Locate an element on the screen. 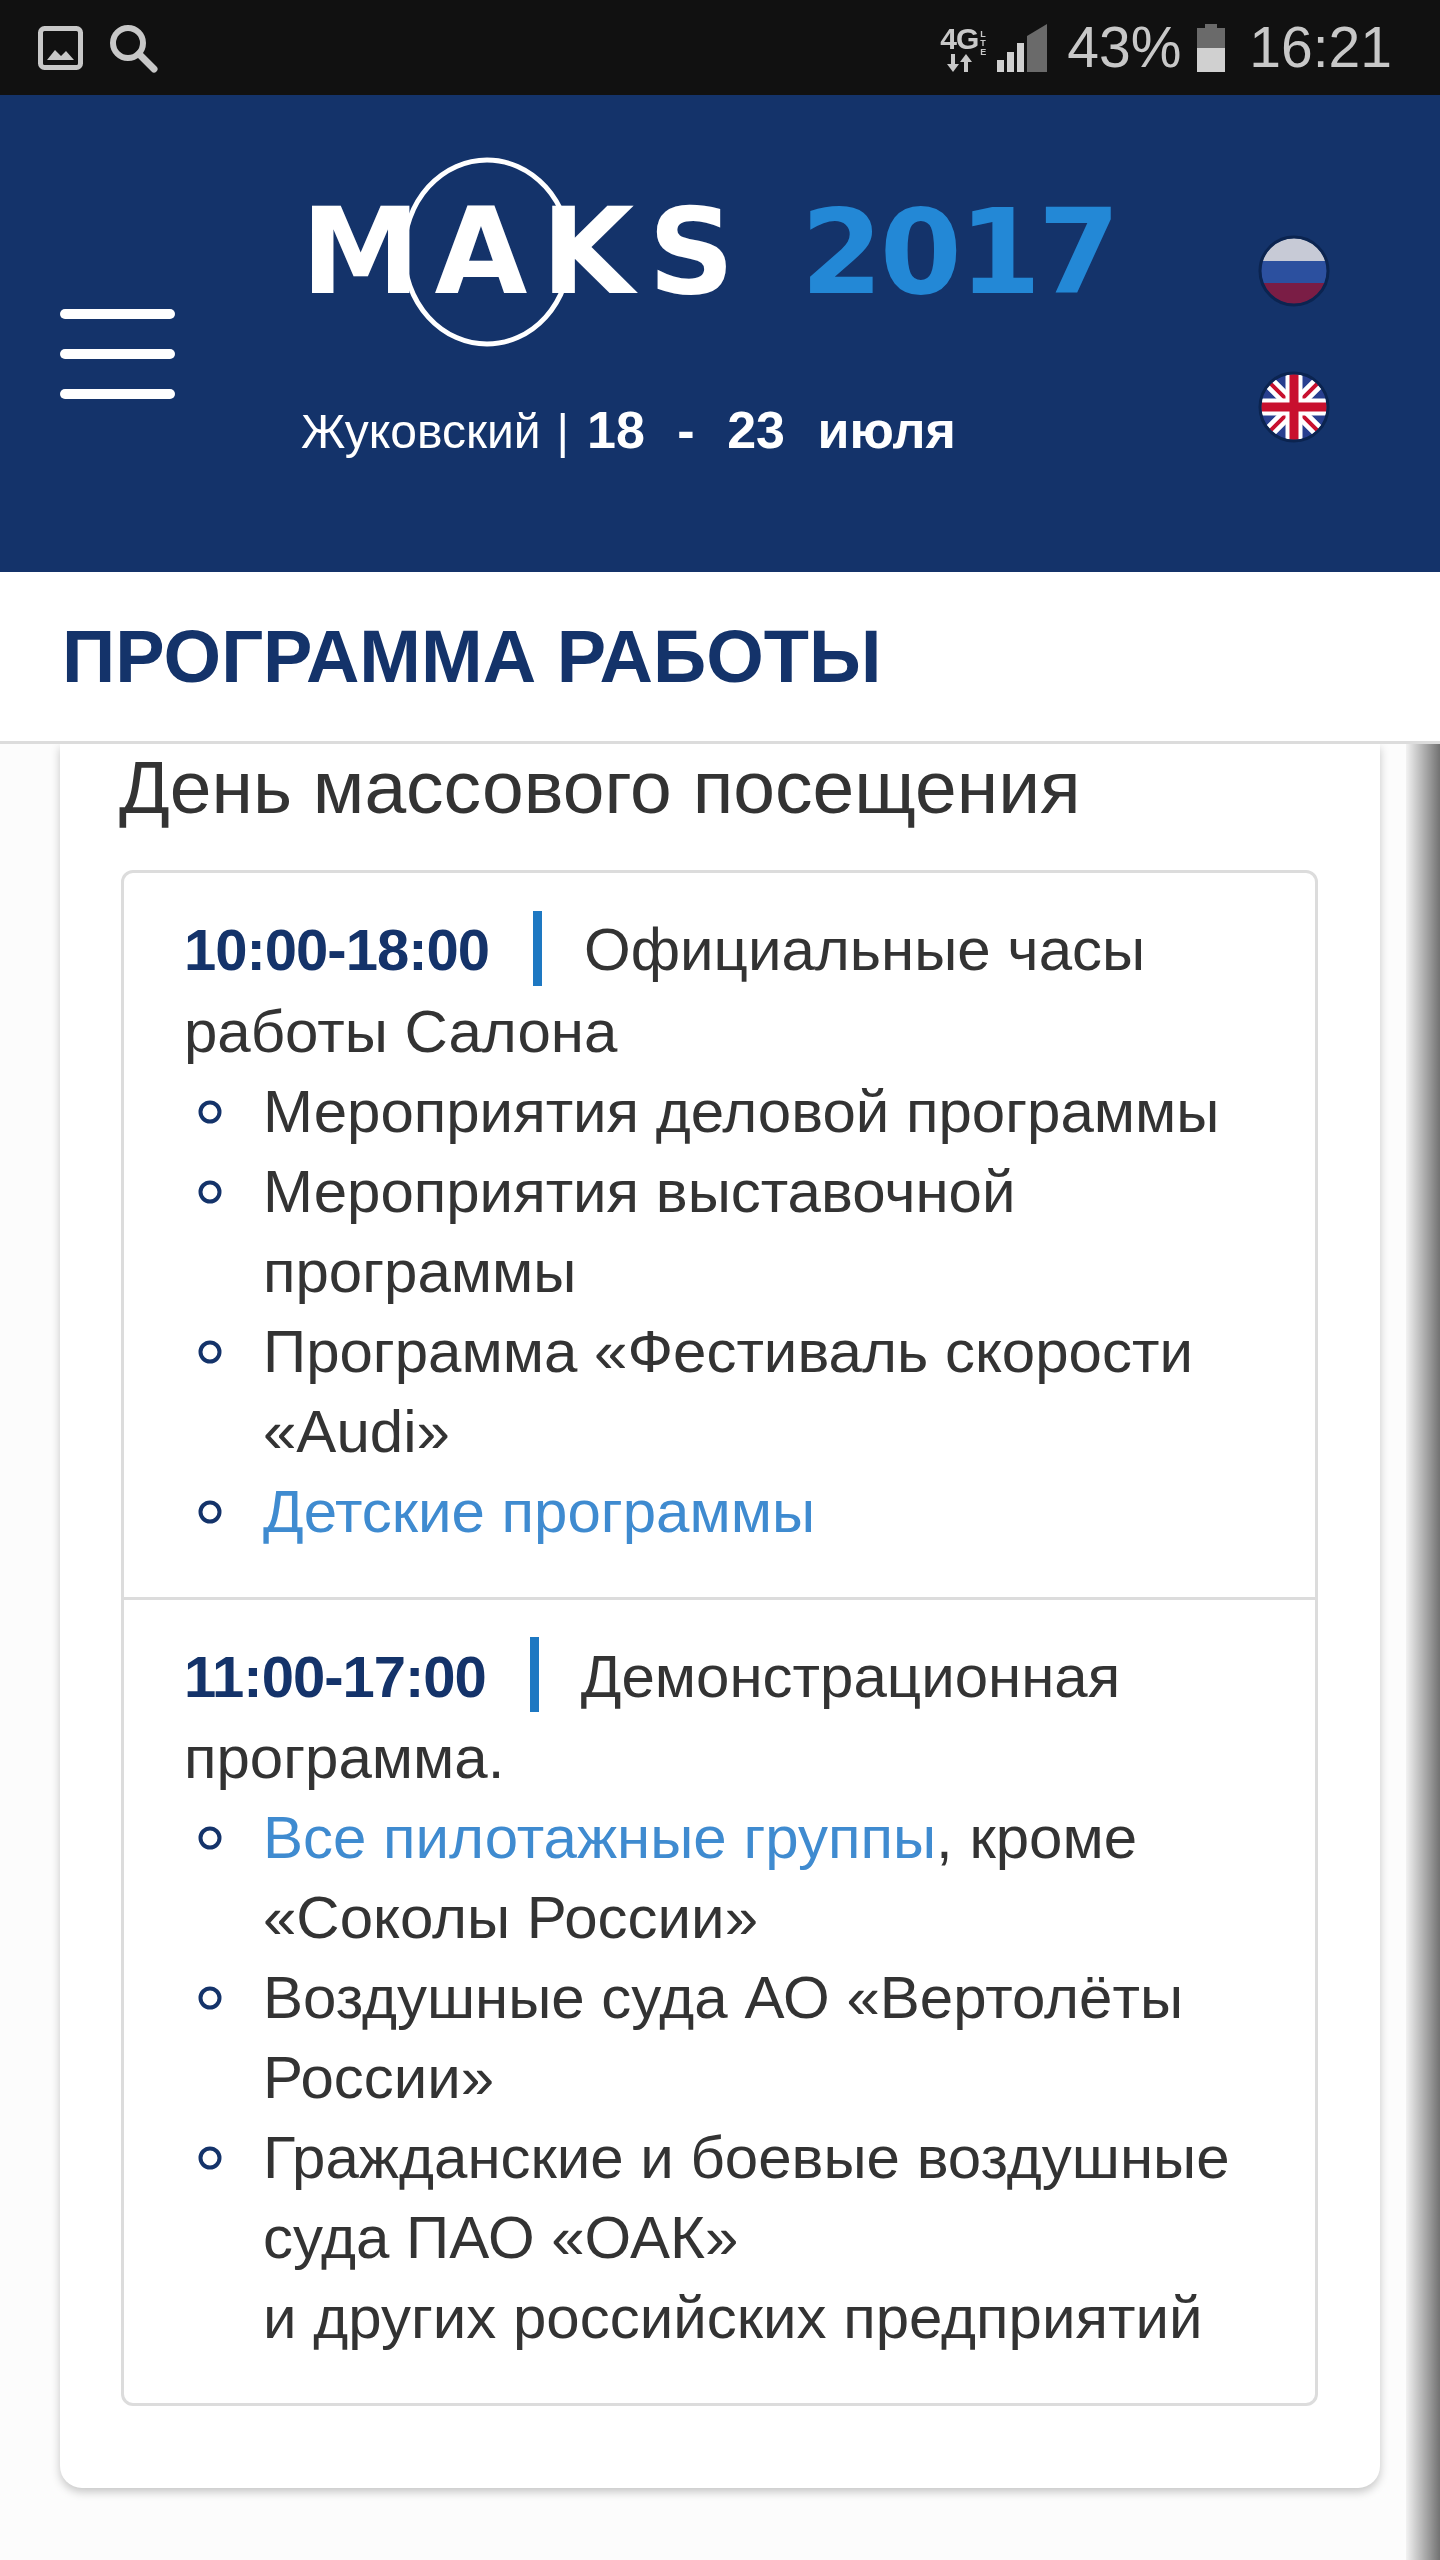 This screenshot has width=1440, height=2560. list-item-text: Все пилотажные группы, кроме «Соколы России» is located at coordinates (701, 1878).